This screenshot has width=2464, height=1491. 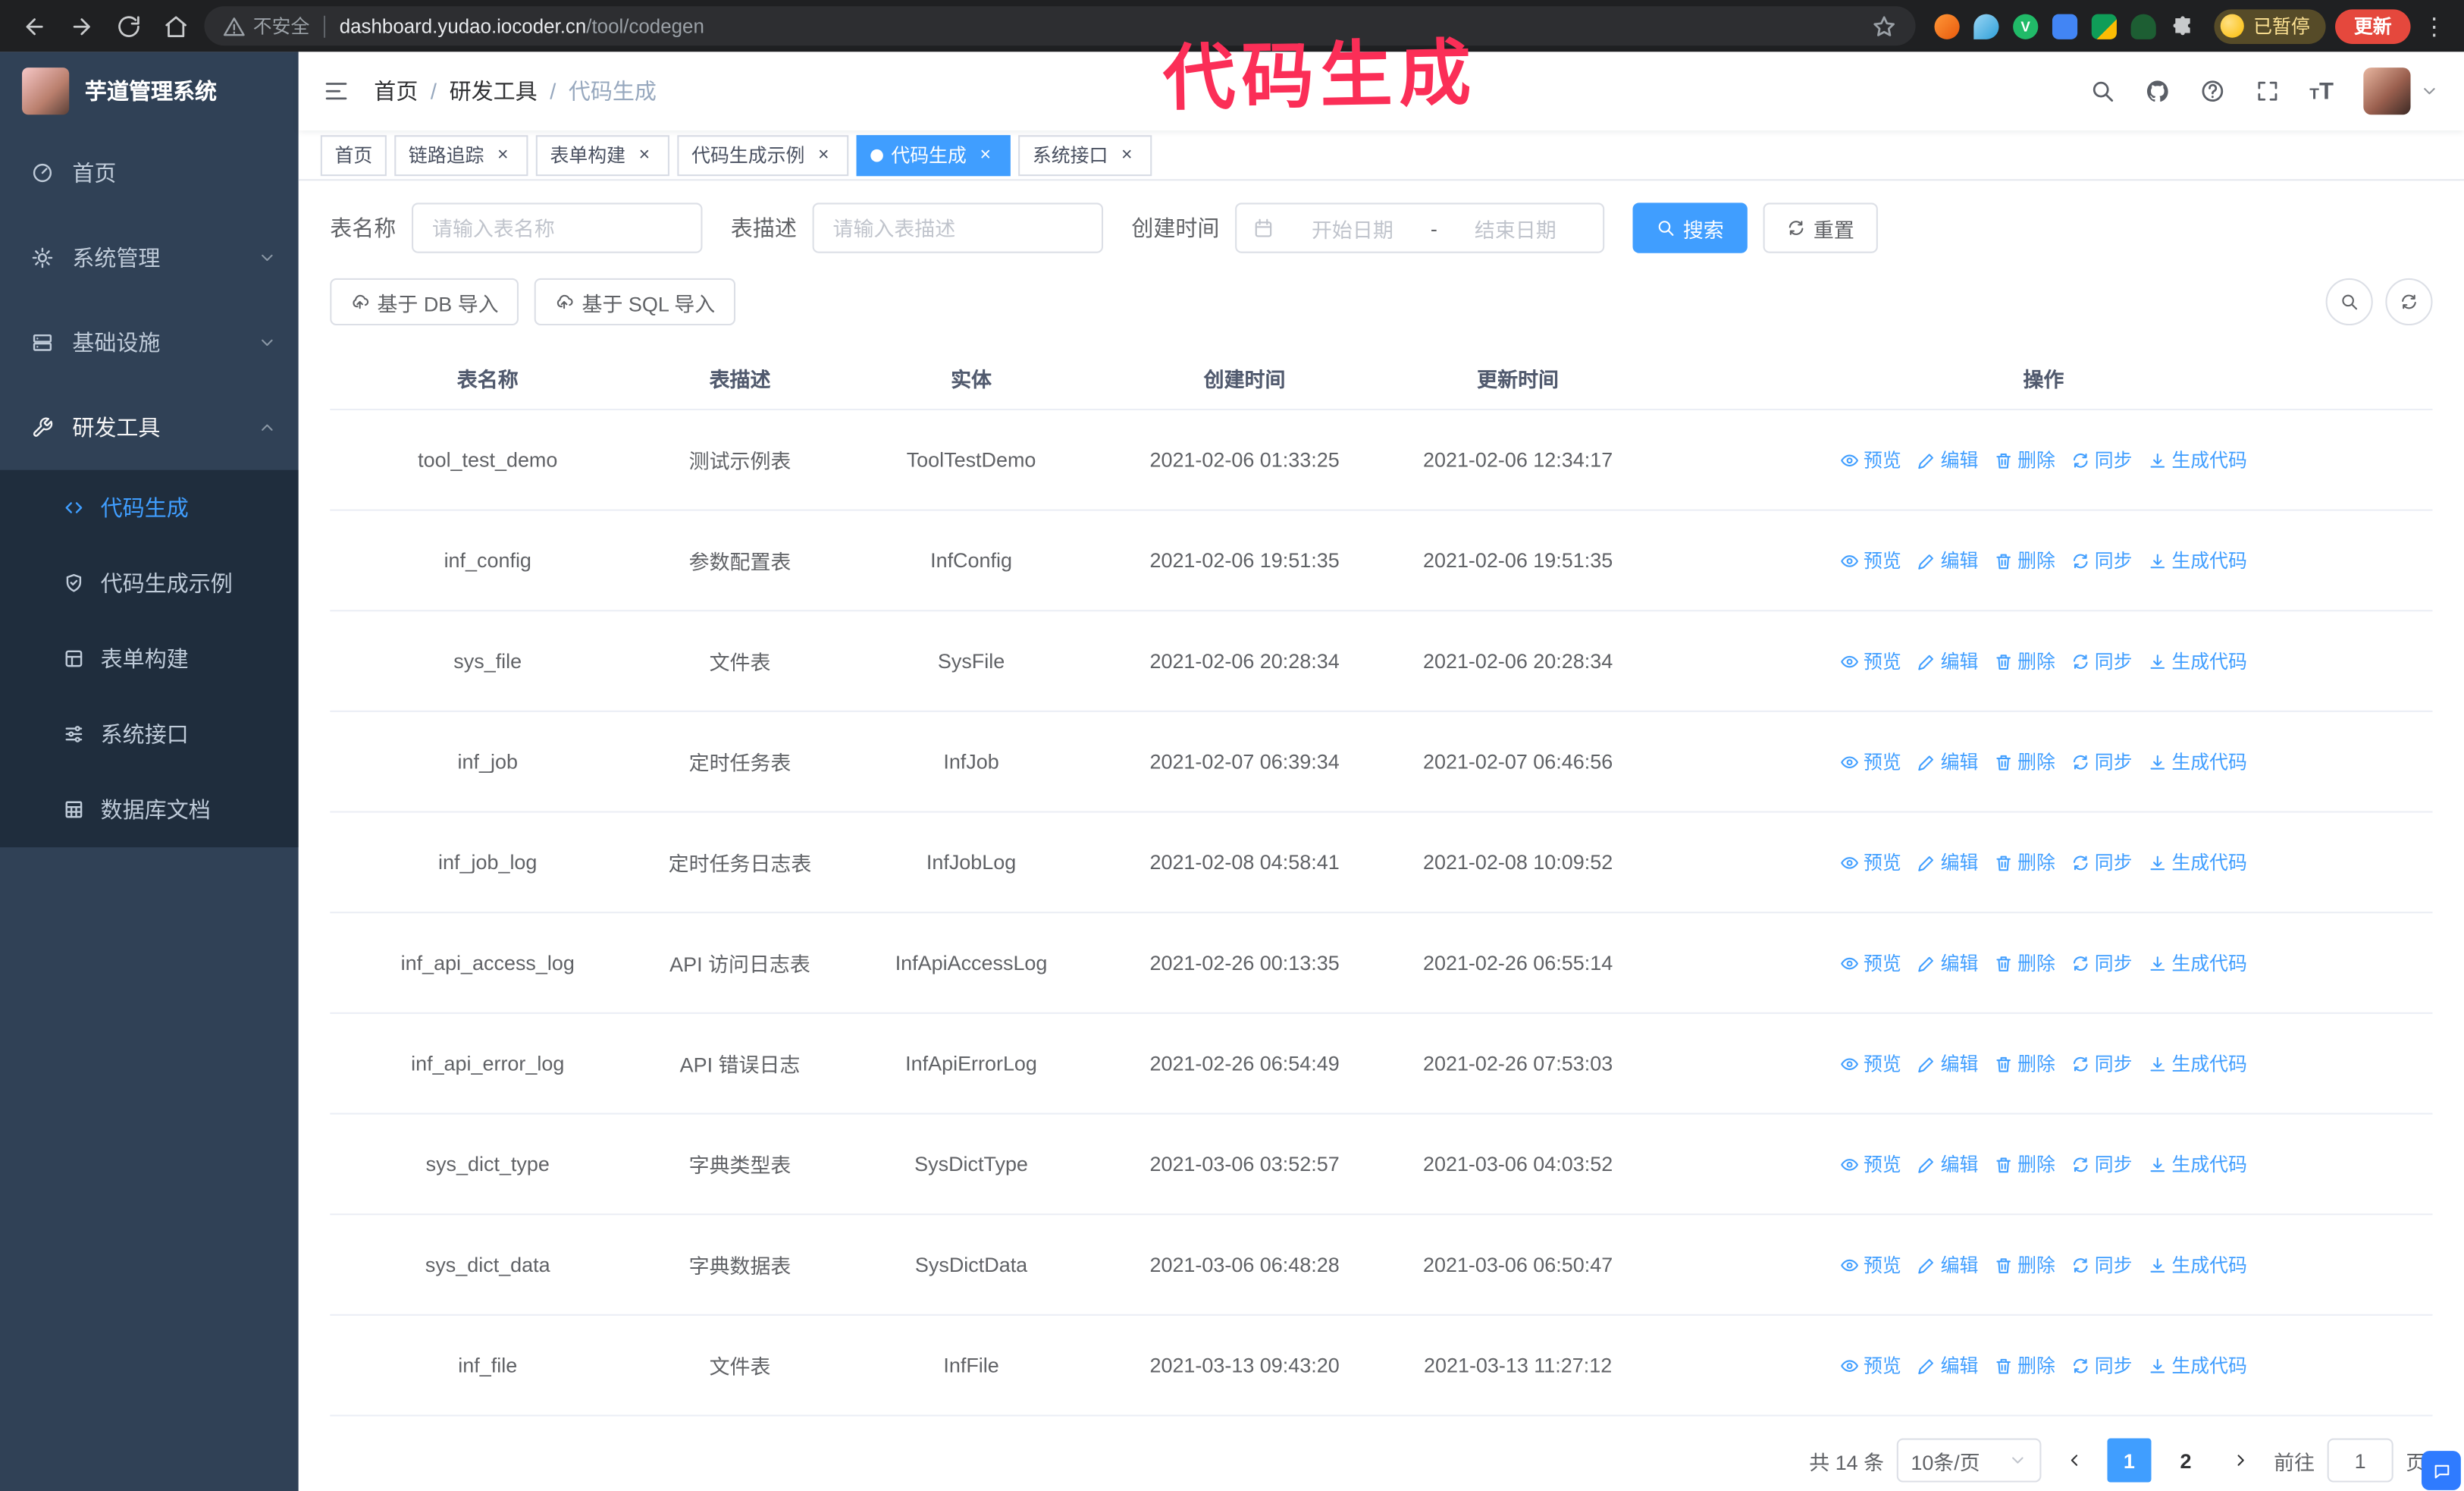 I want to click on browser-reload-button, so click(x=129, y=26).